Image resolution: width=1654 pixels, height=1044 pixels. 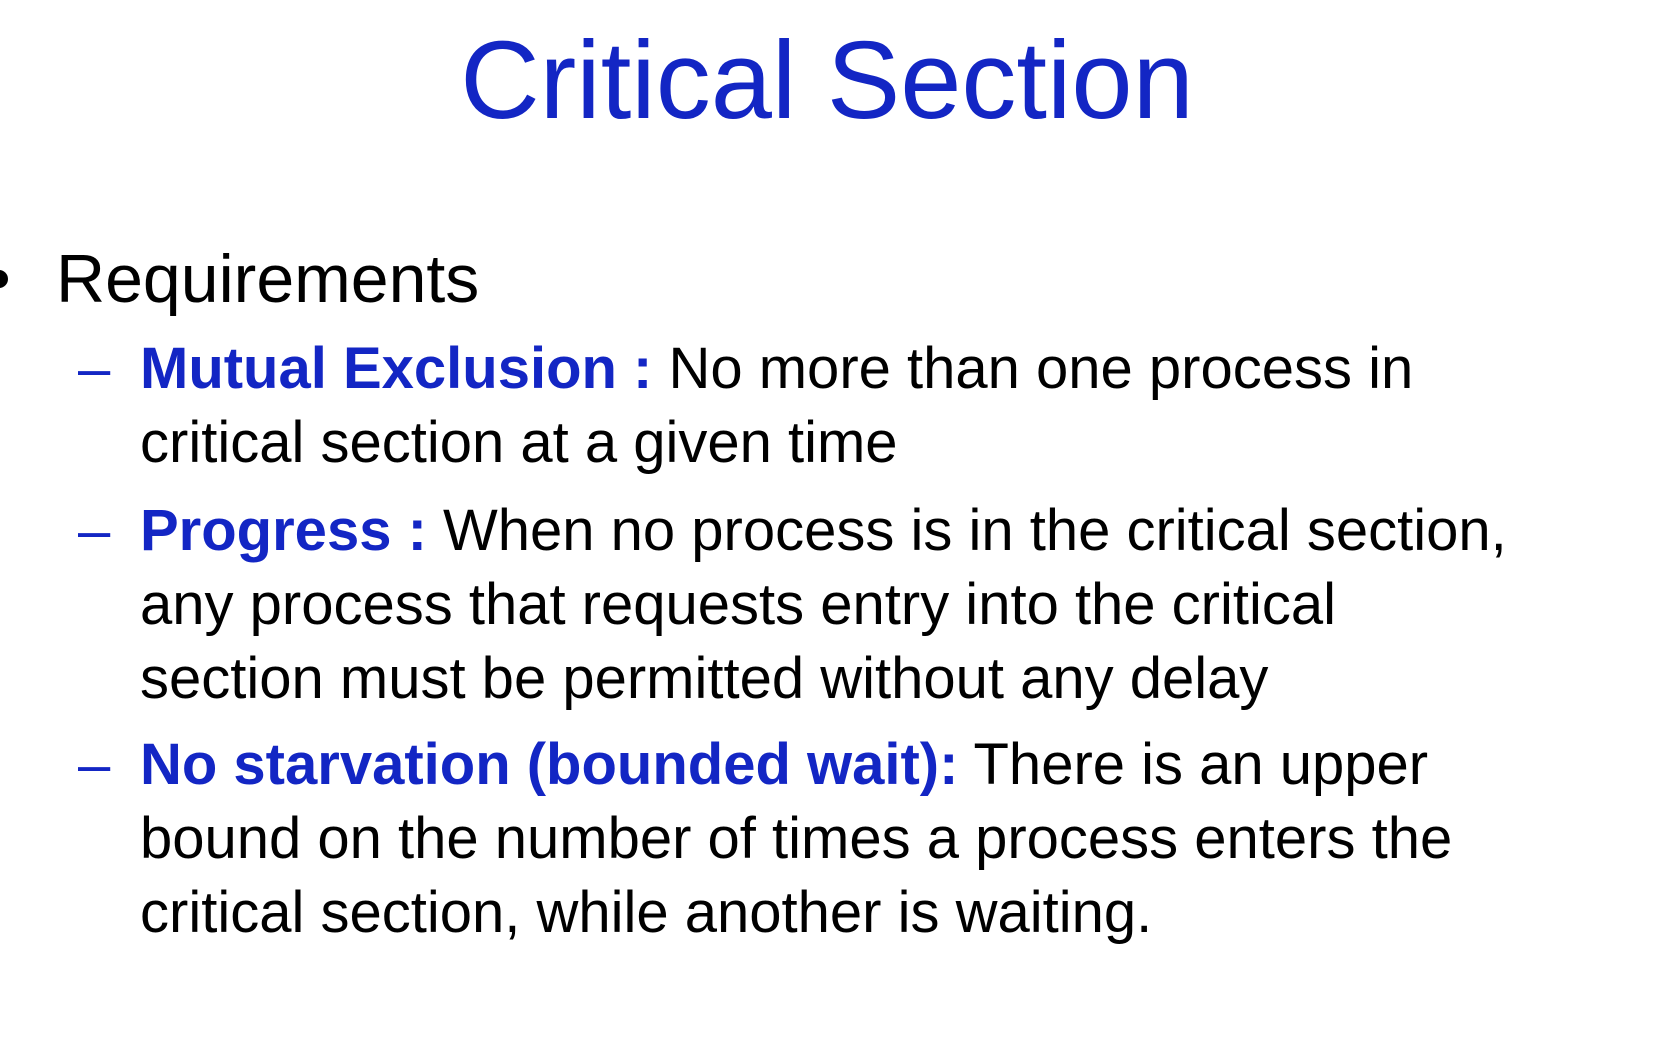 What do you see at coordinates (827, 80) in the screenshot?
I see `slide-title: Critical Section` at bounding box center [827, 80].